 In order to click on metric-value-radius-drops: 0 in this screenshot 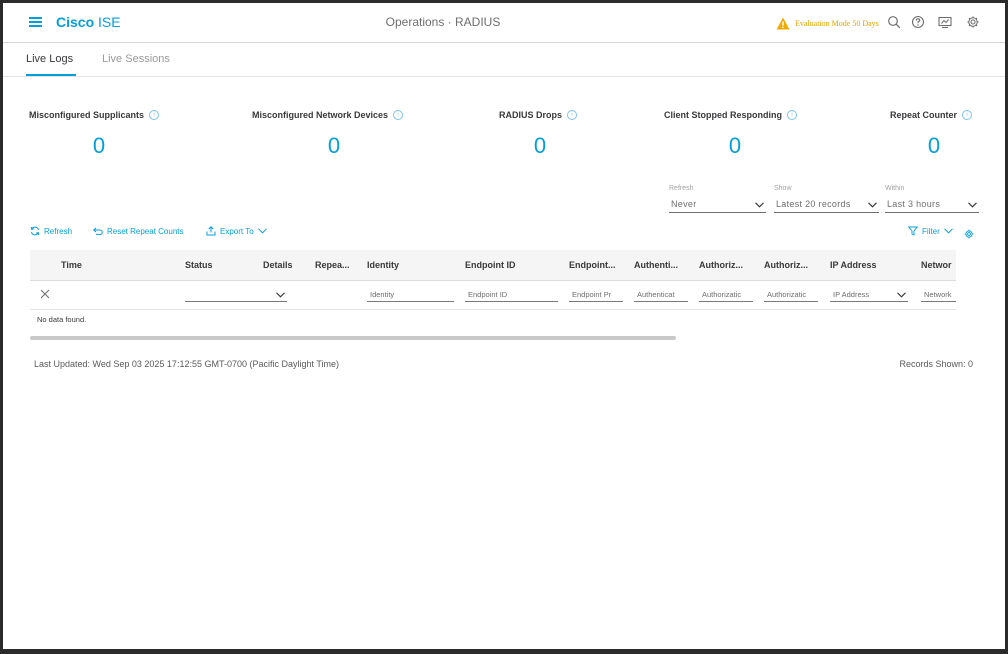, I will do `click(540, 146)`.